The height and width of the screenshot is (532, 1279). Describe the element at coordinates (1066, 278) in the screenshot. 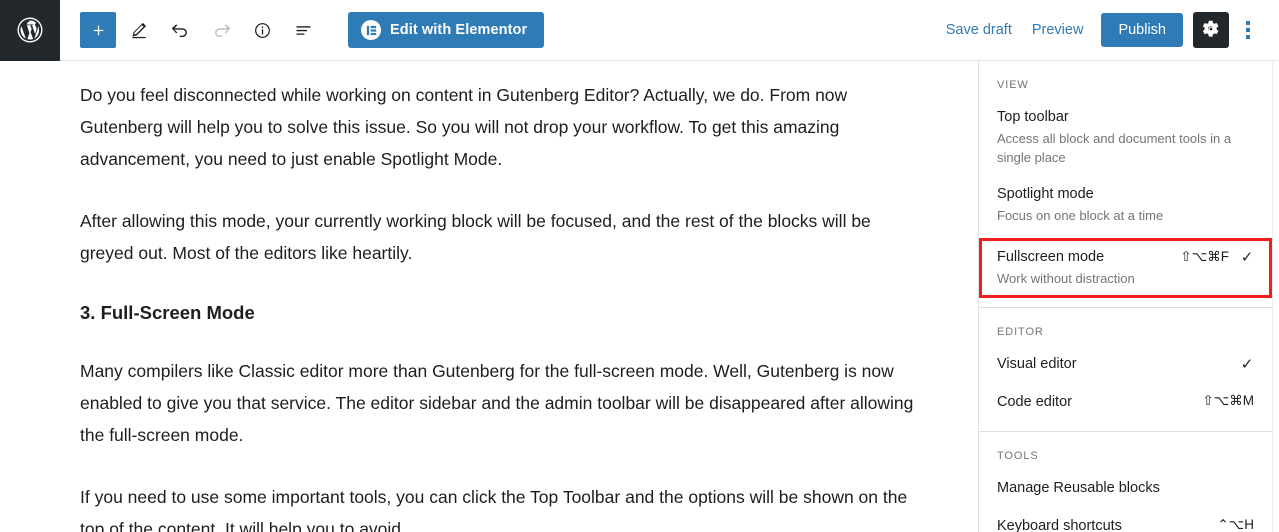

I see `menu-item-subtitle: Work without distraction` at that location.